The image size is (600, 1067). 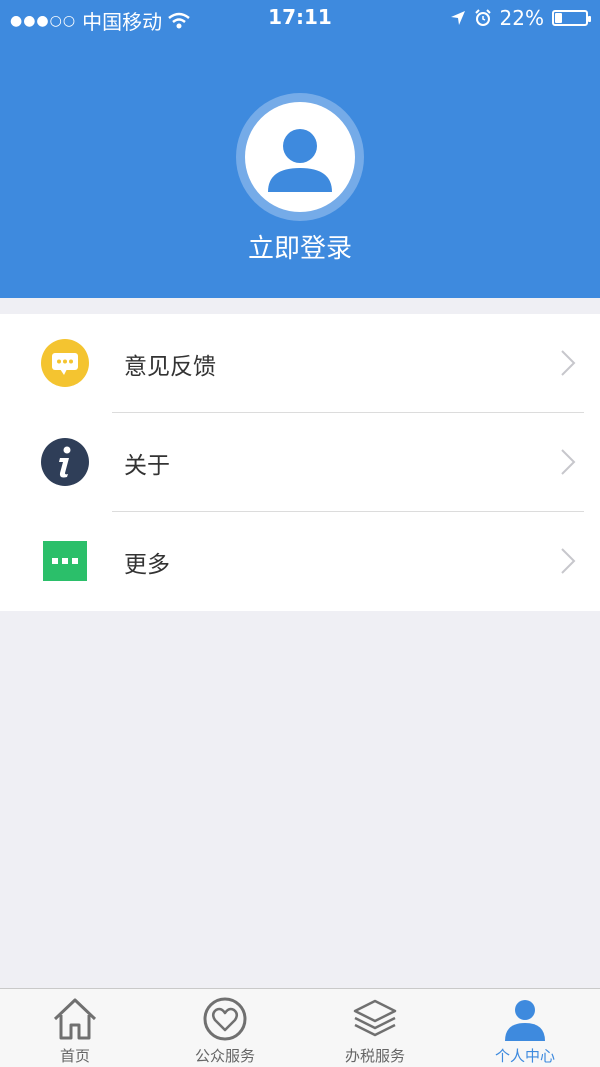 I want to click on status-bar: ●●●○○ 中国移动 17:11 22%, so click(x=300, y=18).